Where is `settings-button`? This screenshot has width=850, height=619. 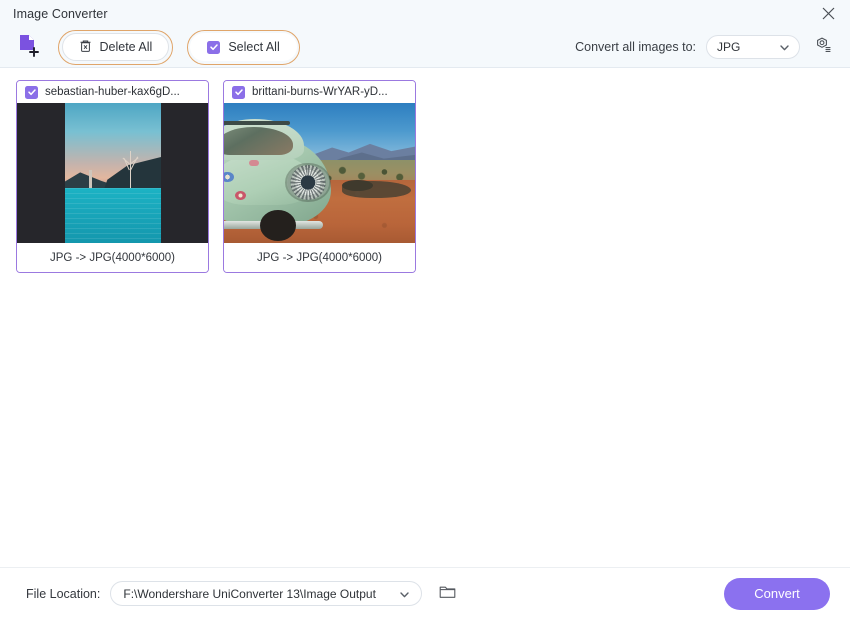
settings-button is located at coordinates (823, 47).